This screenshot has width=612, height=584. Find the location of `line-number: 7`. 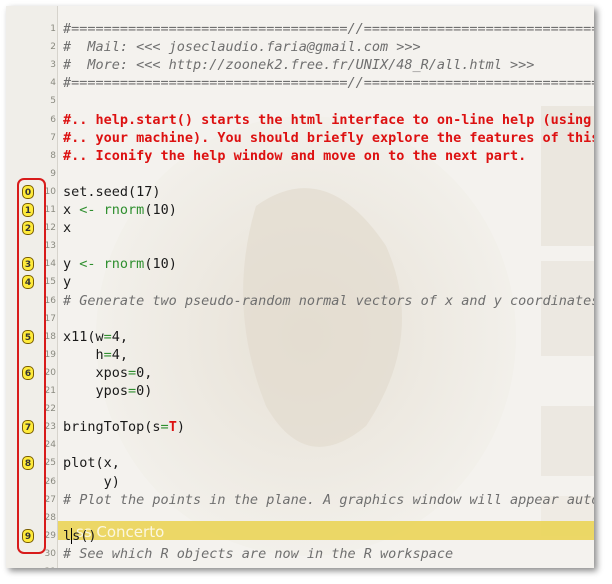

line-number: 7 is located at coordinates (53, 138).